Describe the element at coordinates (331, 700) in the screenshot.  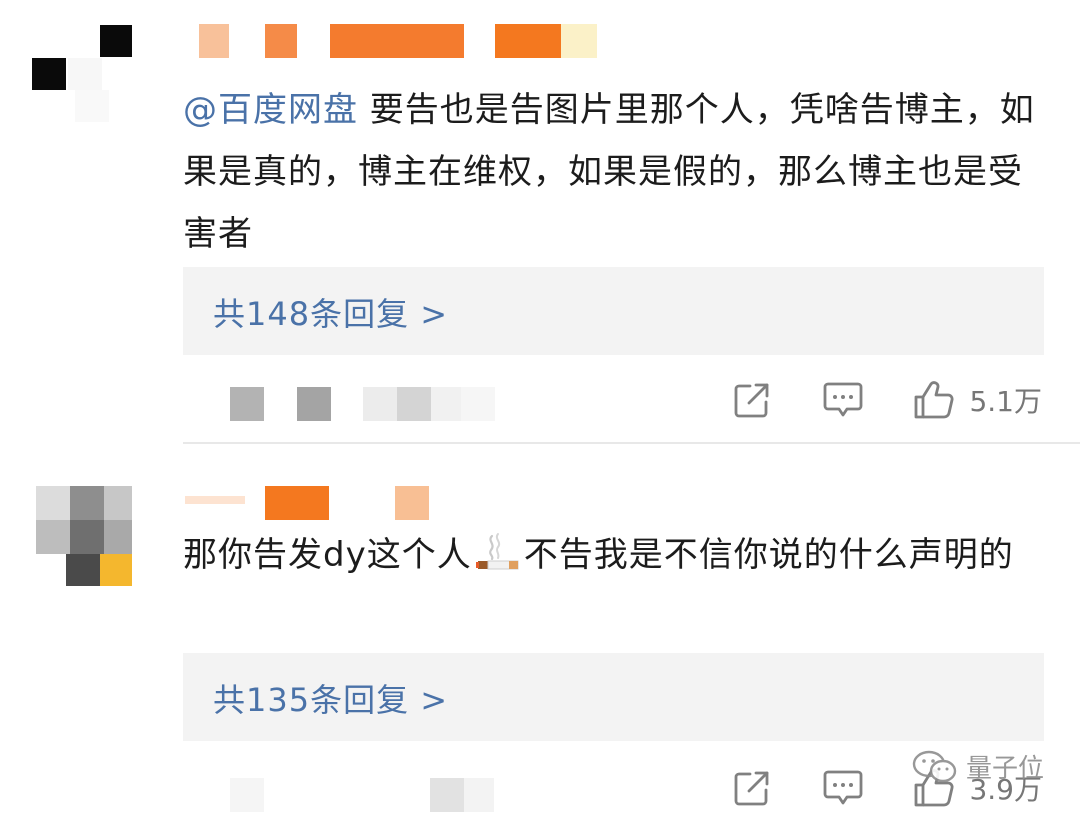
I see `replies-count-label: 共135条回复 >` at that location.